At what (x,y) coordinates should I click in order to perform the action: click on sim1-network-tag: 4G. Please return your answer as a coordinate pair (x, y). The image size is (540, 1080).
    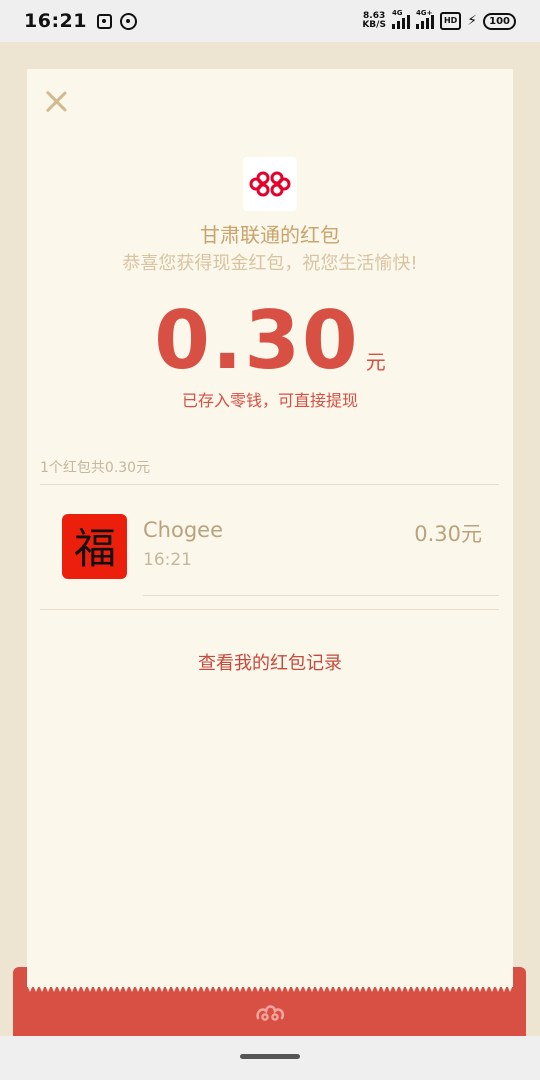
    Looking at the image, I should click on (397, 13).